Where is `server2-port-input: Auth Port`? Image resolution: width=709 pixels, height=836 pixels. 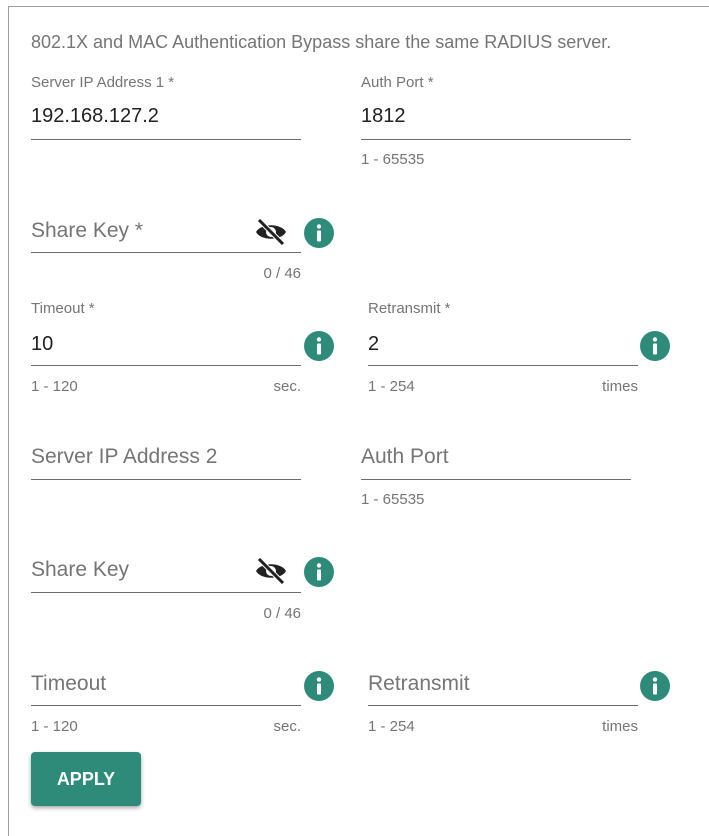 server2-port-input: Auth Port is located at coordinates (405, 457).